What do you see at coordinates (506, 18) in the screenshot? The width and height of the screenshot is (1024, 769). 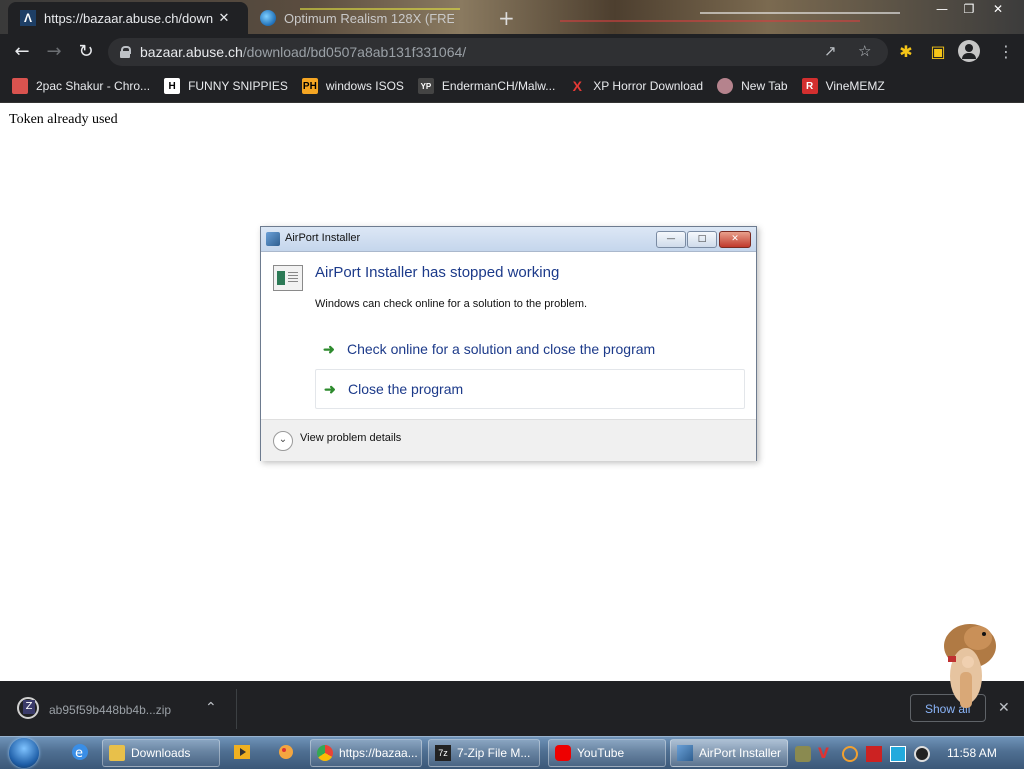 I see `new-tab-button: +` at bounding box center [506, 18].